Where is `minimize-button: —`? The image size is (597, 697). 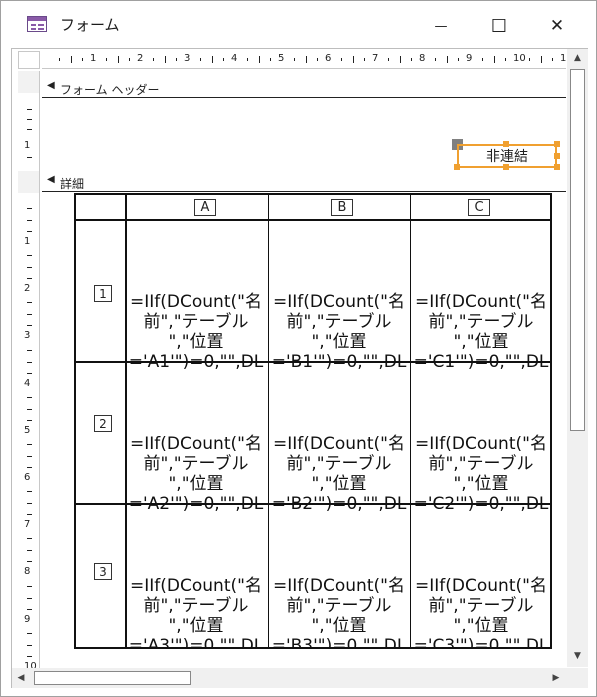 minimize-button: — is located at coordinates (441, 26).